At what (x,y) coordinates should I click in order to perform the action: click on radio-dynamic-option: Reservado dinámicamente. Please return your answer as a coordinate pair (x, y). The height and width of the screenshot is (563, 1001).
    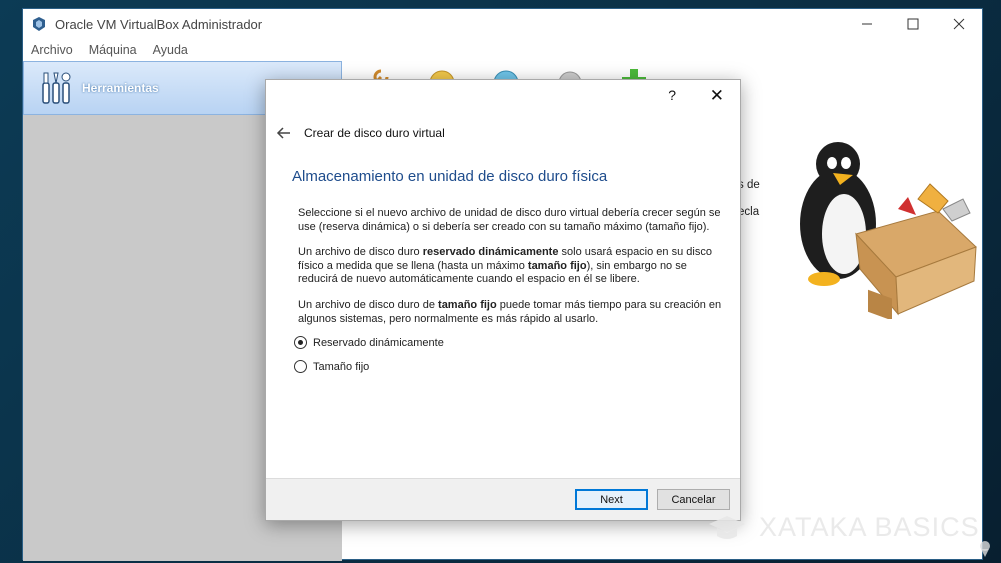
    Looking at the image, I should click on (369, 342).